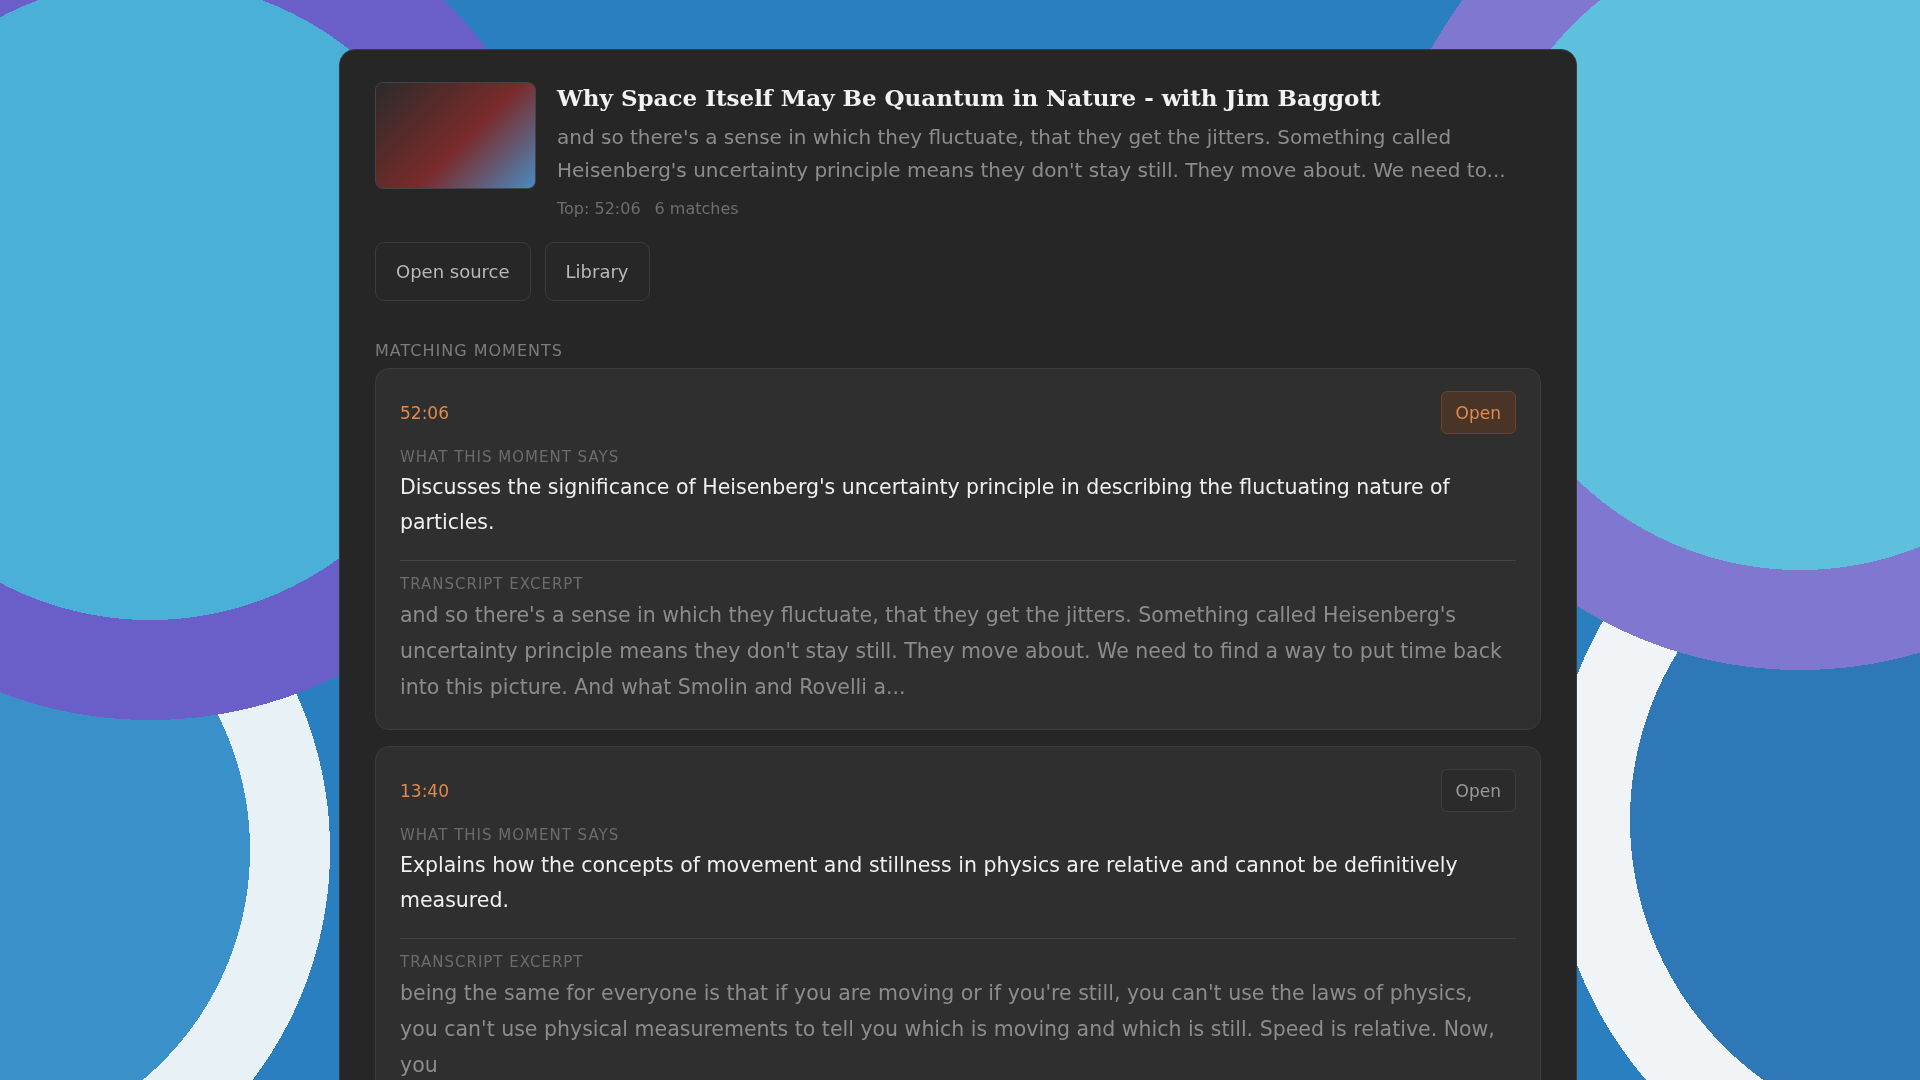 The width and height of the screenshot is (1920, 1080). I want to click on summary-text: Discusses the significance of Heisenberg's uncertainty principle in describing the fluctuating nature of particles., so click(925, 505).